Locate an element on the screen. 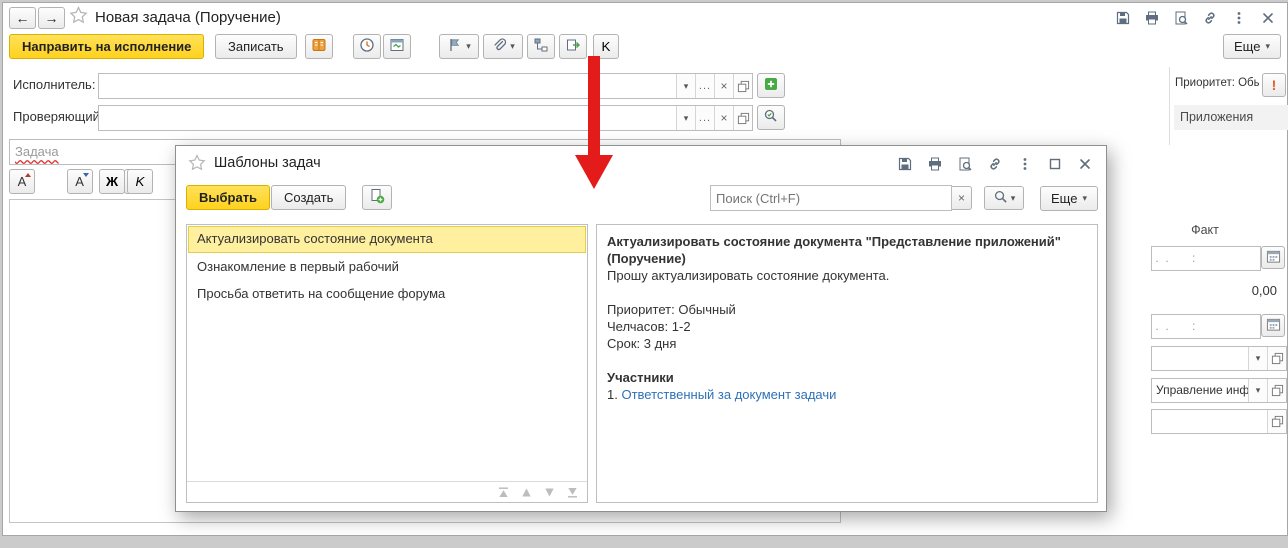  calendar-picture-icon is located at coordinates (397, 46).